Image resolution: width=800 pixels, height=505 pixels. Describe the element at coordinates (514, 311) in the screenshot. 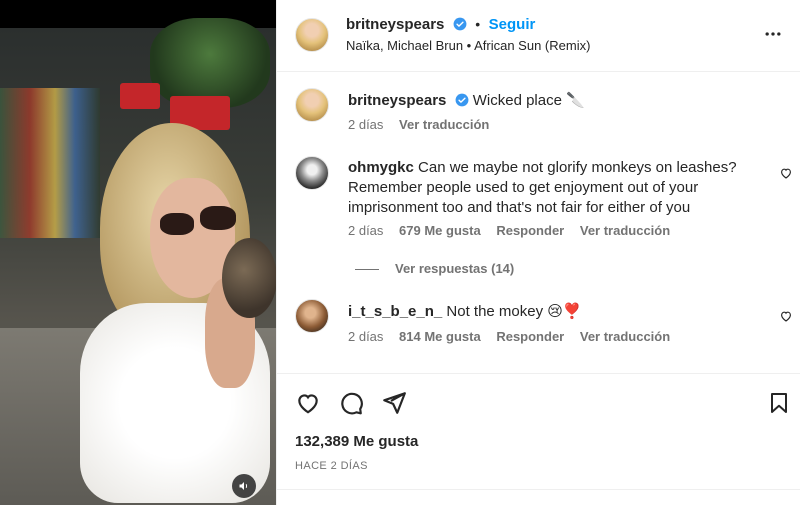

I see `comment-text: Not the mokey 😢❣️` at that location.